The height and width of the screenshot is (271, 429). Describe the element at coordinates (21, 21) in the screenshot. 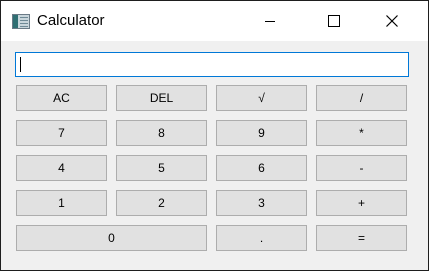

I see `calculator-app-icon` at that location.